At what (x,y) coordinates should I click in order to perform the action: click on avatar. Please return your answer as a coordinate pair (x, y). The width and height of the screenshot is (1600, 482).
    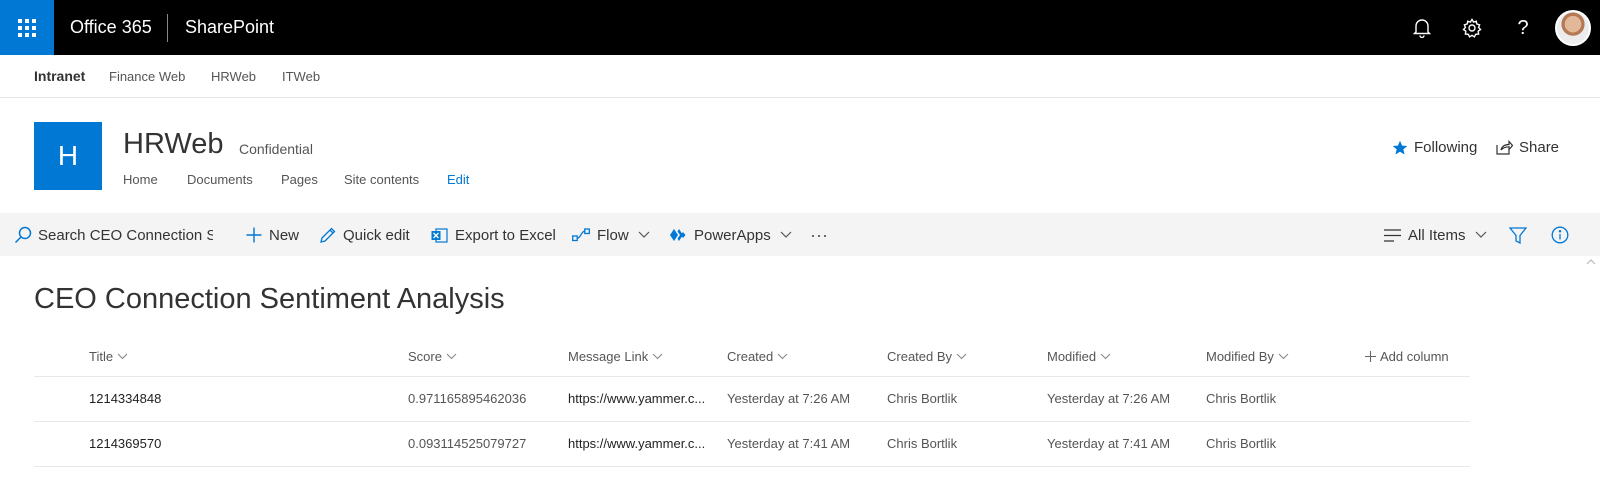
    Looking at the image, I should click on (1573, 28).